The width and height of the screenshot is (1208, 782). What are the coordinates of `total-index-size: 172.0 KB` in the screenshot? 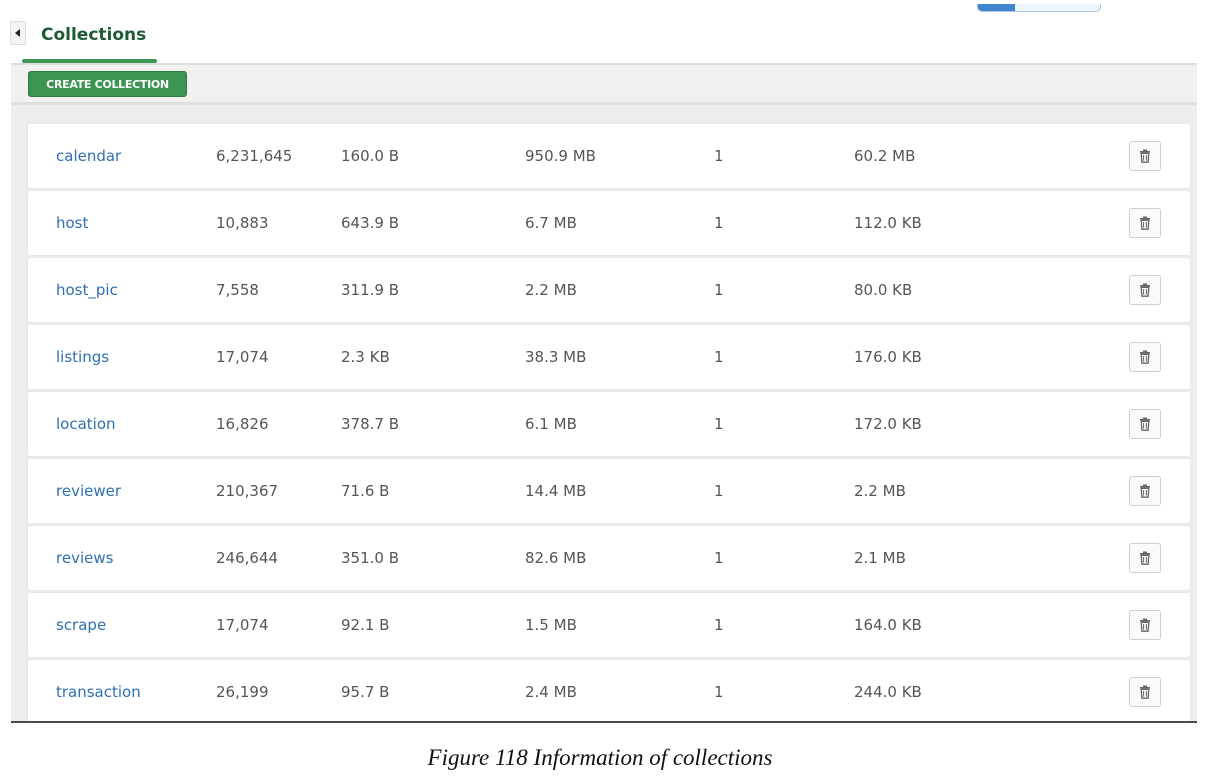 It's located at (888, 424).